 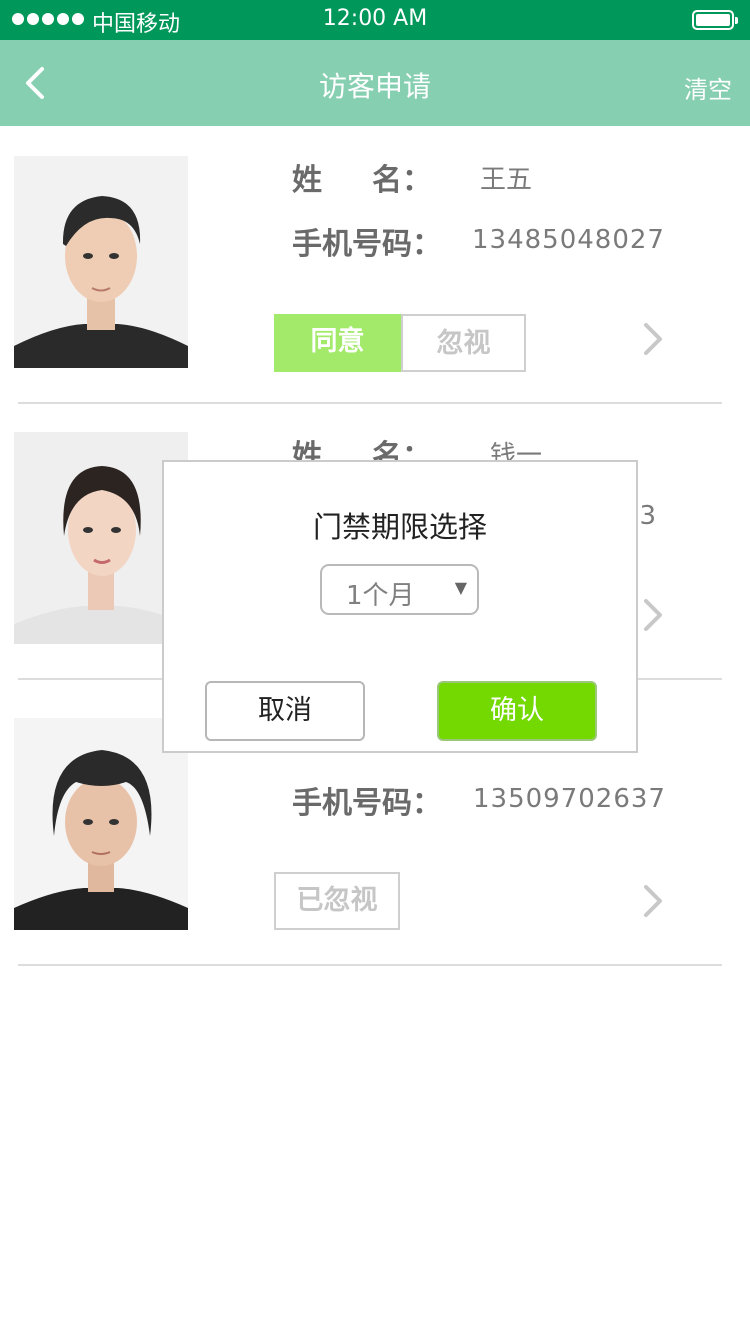 I want to click on status-bar: 中国移动 12:00 AM, so click(x=375, y=20).